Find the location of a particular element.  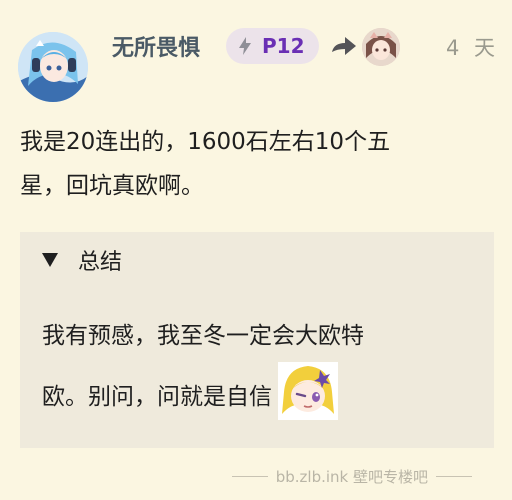

watermark-line-left is located at coordinates (249, 476).